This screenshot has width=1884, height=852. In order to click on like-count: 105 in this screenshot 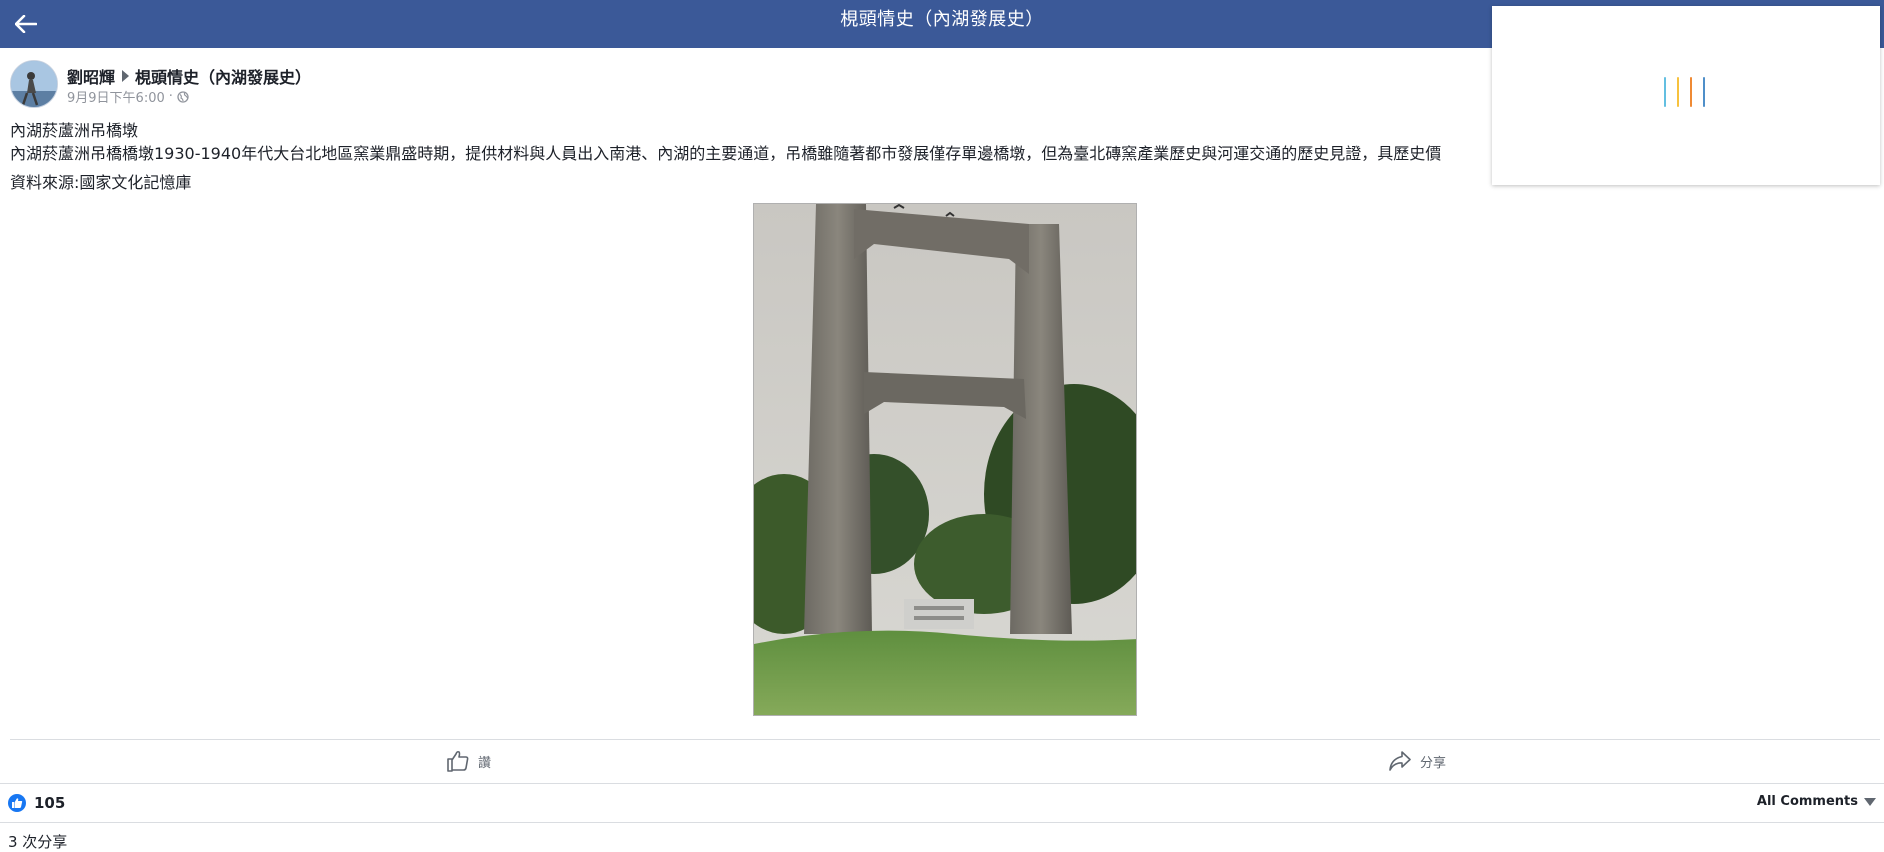, I will do `click(50, 803)`.